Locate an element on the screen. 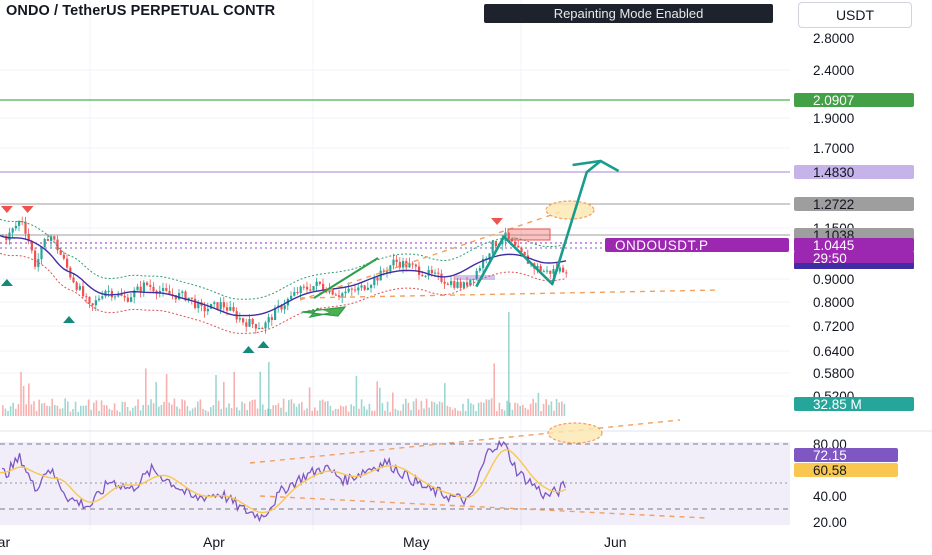 The width and height of the screenshot is (932, 555). price-axis-label: 1.9000 is located at coordinates (833, 118).